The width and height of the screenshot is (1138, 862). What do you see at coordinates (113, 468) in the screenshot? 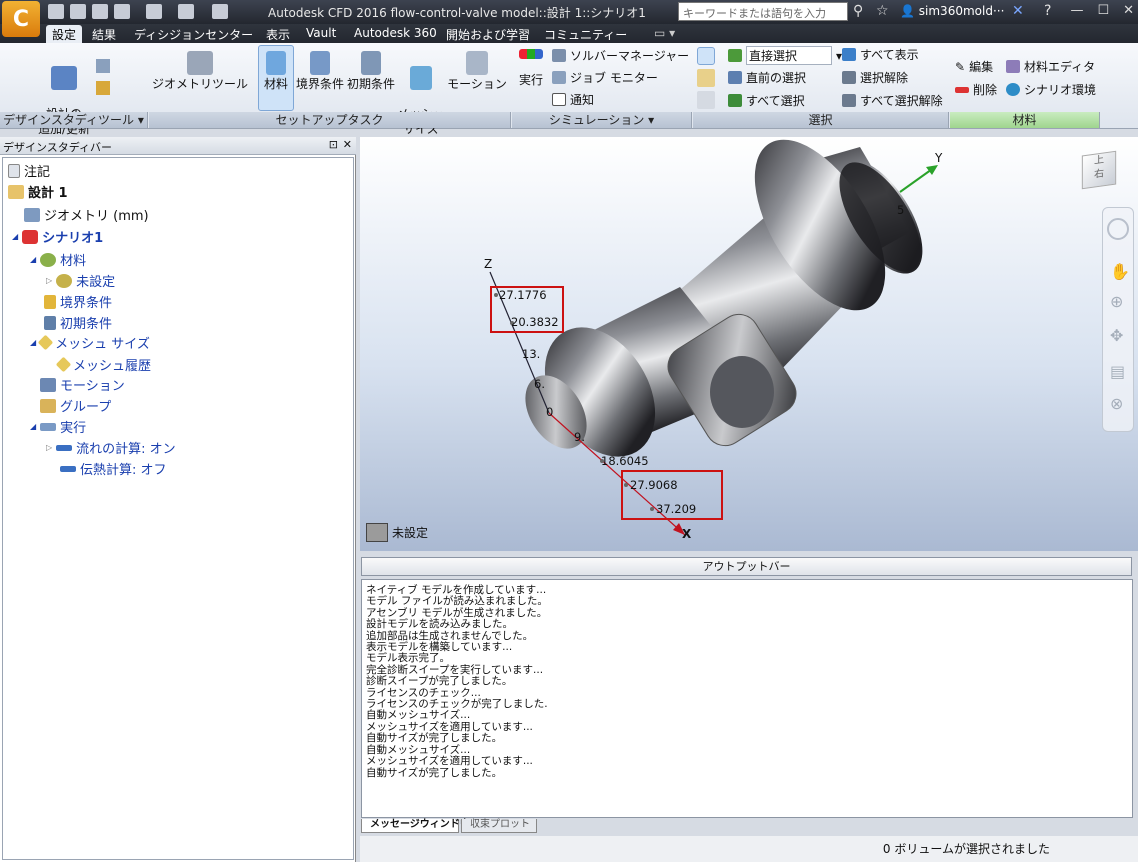
I see `tree-item-heat-calc: 伝熱計算: オフ` at bounding box center [113, 468].